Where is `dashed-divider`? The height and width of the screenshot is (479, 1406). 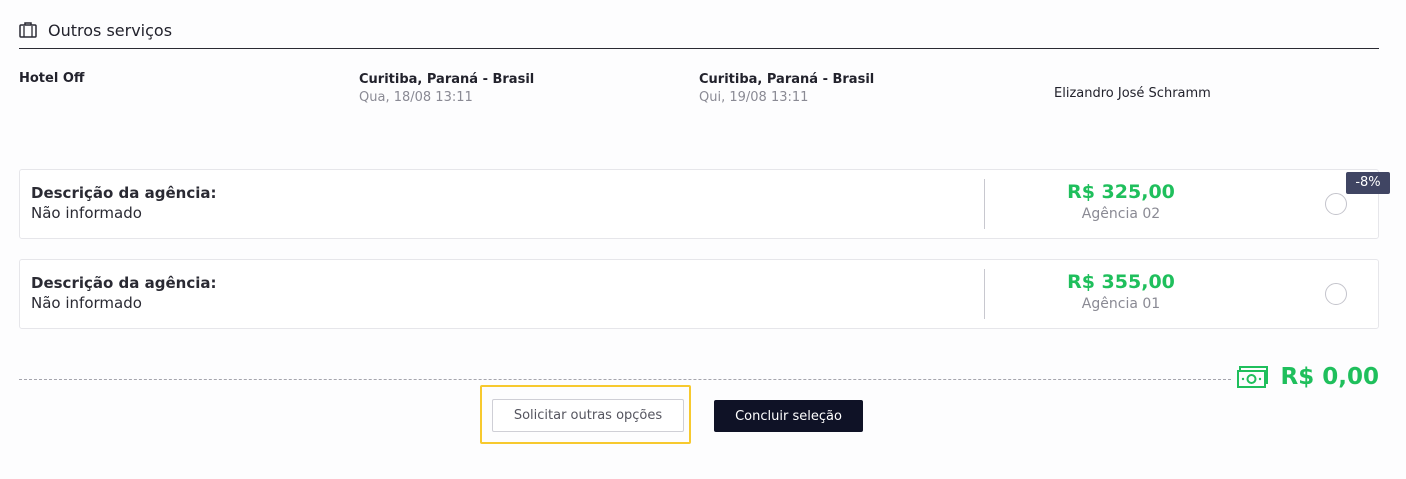 dashed-divider is located at coordinates (625, 379).